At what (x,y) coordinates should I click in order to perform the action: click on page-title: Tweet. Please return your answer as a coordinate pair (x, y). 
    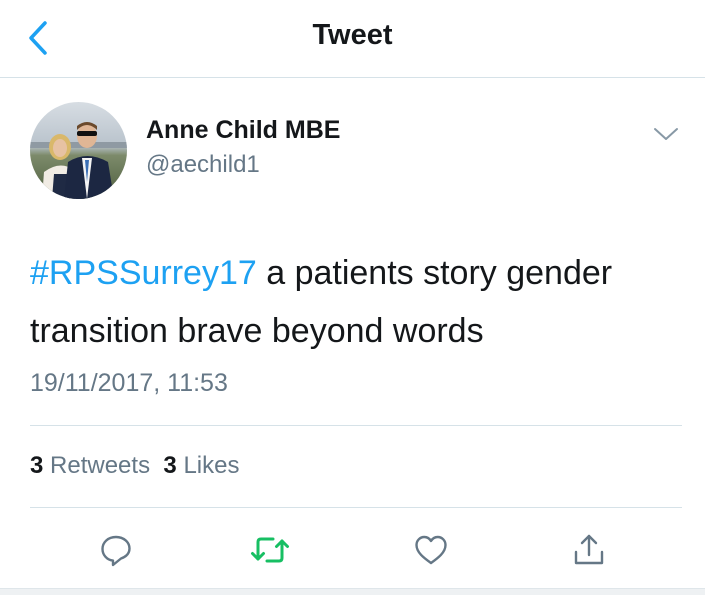
    Looking at the image, I should click on (352, 35).